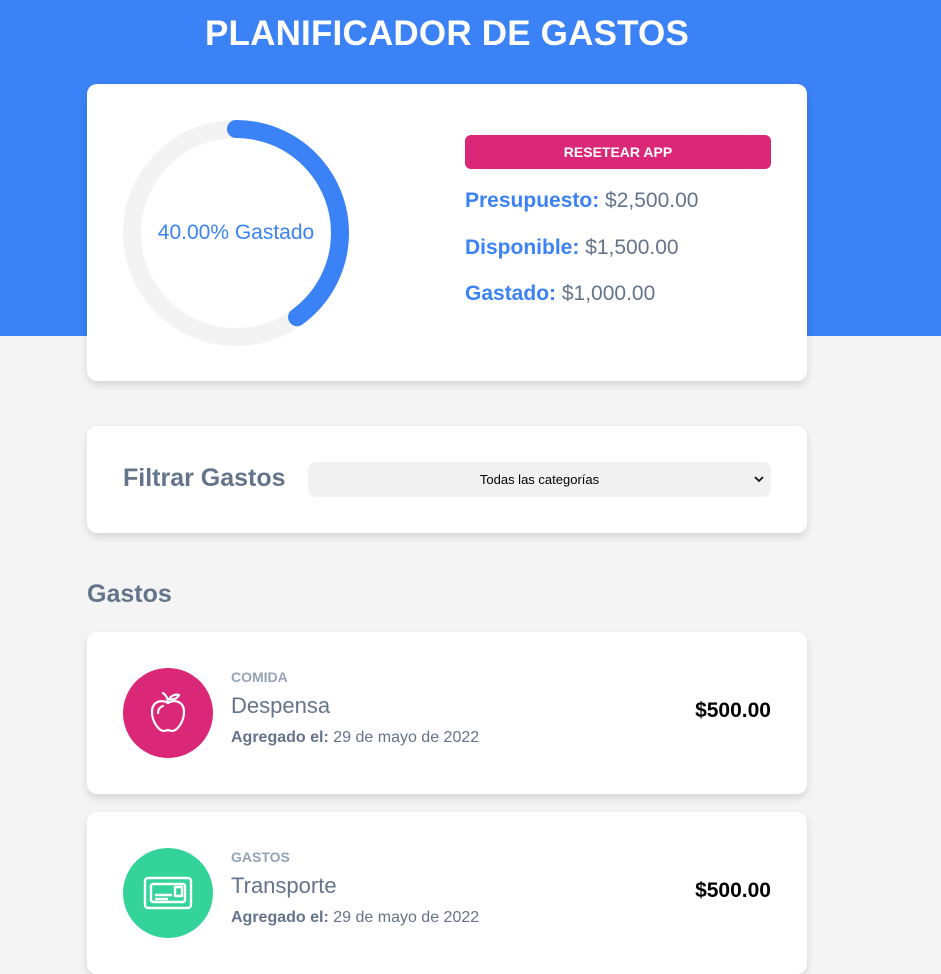  I want to click on spent-value: $1,000.00, so click(608, 293).